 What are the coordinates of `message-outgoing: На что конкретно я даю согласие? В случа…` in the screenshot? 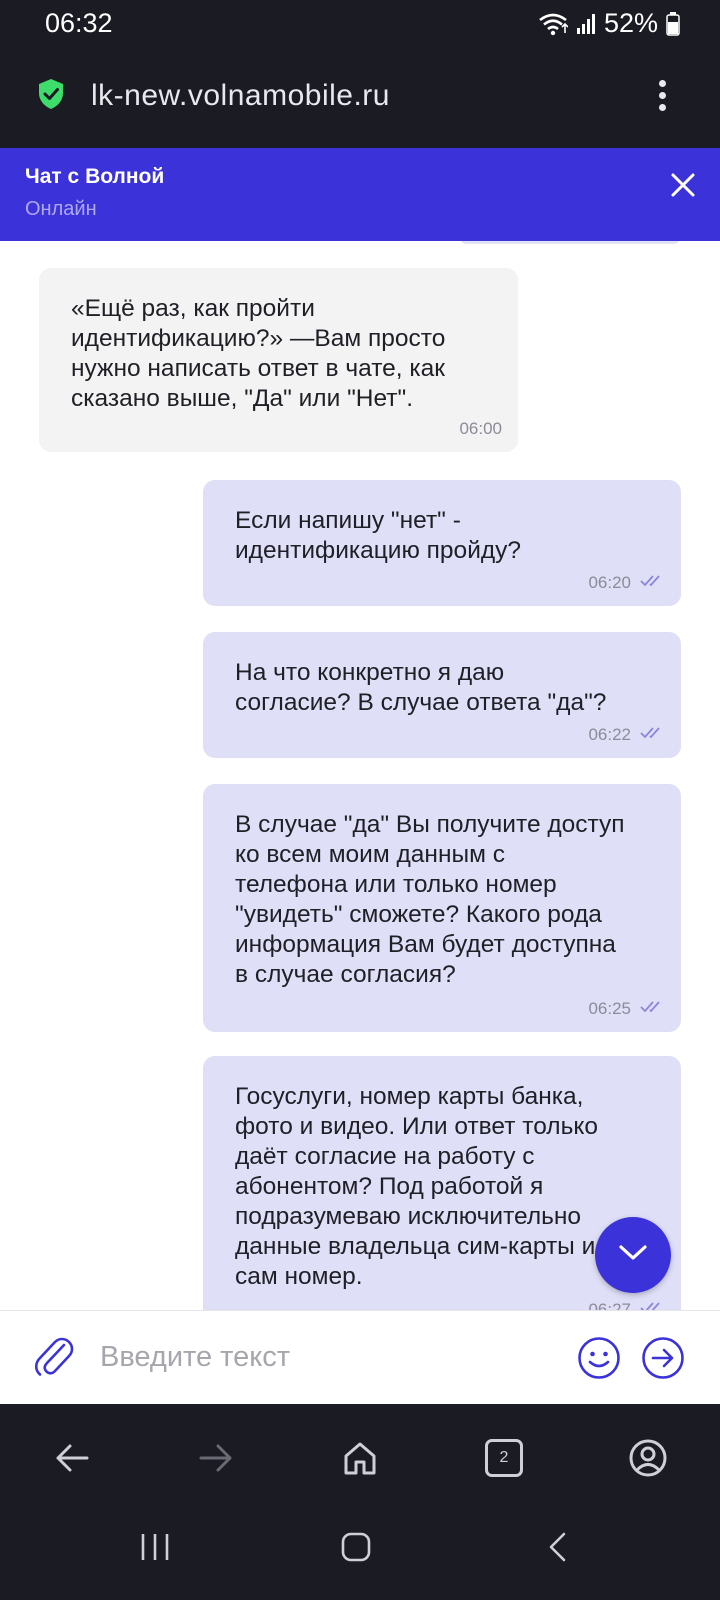 It's located at (442, 695).